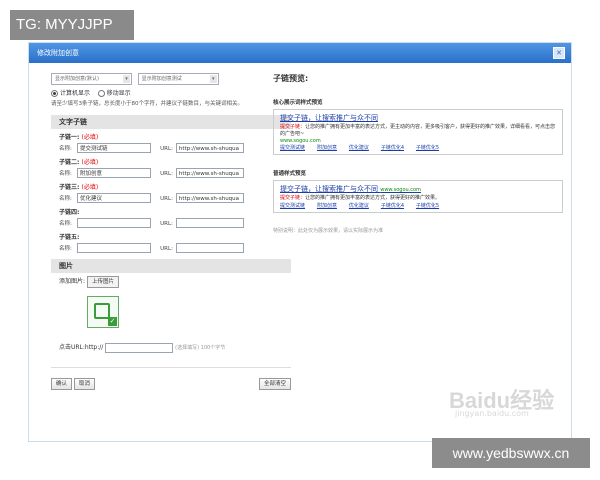  Describe the element at coordinates (291, 78) in the screenshot. I see `preview-title: 子链预览:` at that location.